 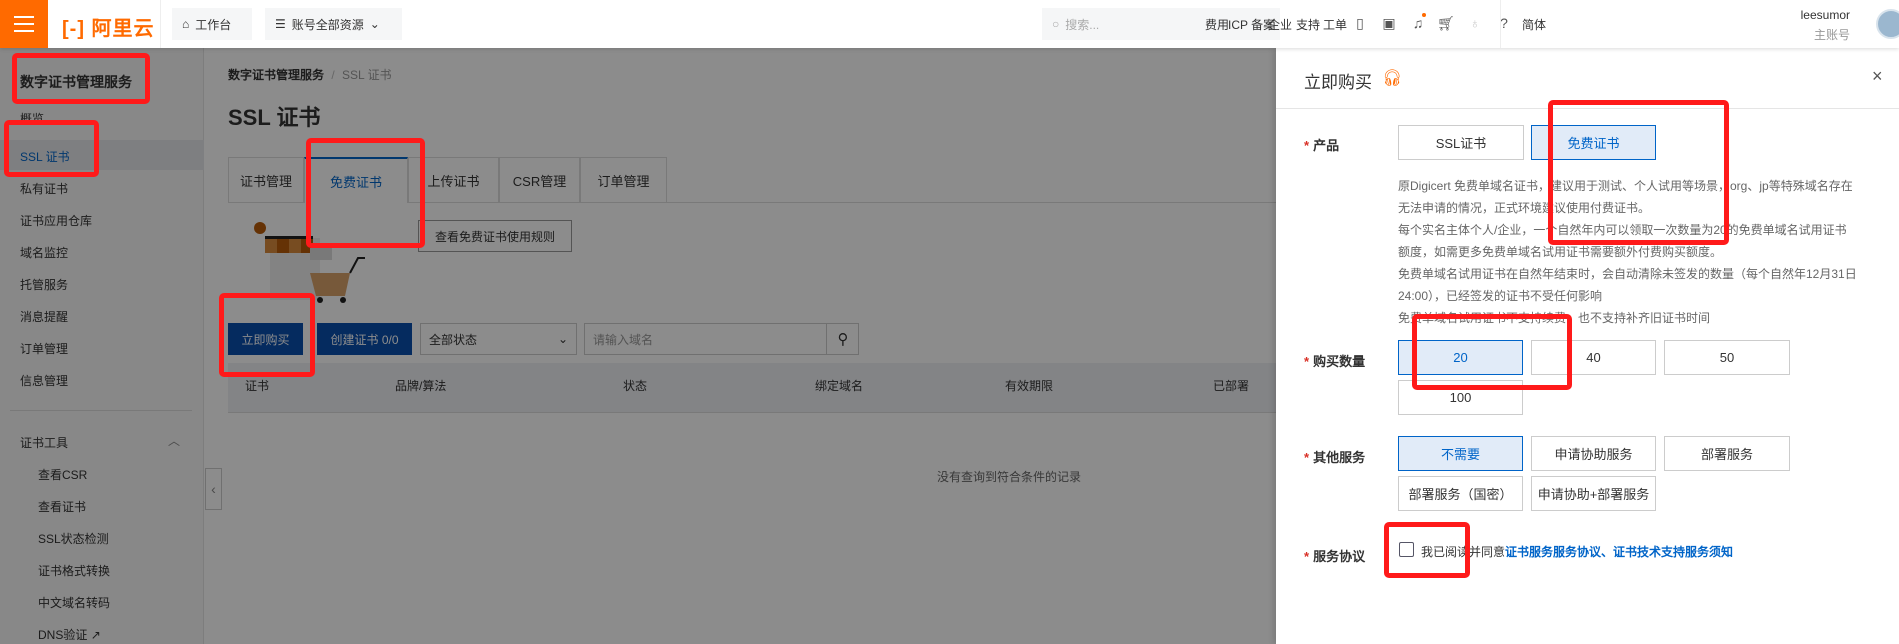 What do you see at coordinates (1619, 552) in the screenshot?
I see `agreement-links: 证书服务服务协议、证书技术支持服务须知` at bounding box center [1619, 552].